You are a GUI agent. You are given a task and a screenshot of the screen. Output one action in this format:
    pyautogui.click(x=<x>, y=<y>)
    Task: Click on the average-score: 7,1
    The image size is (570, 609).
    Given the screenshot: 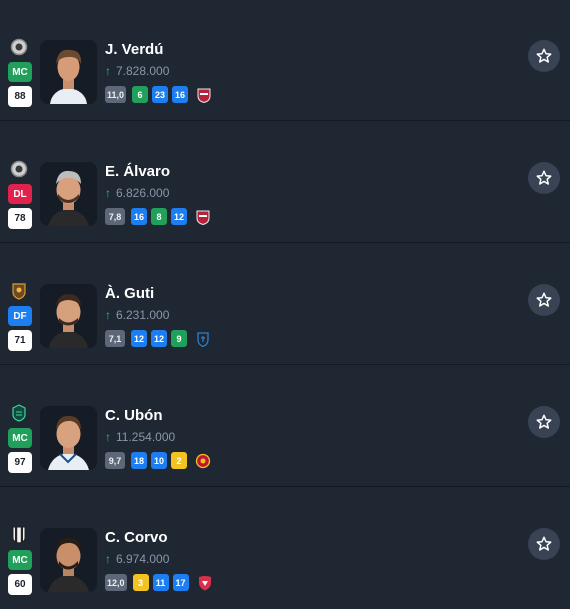 What is the action you would take?
    pyautogui.click(x=115, y=338)
    